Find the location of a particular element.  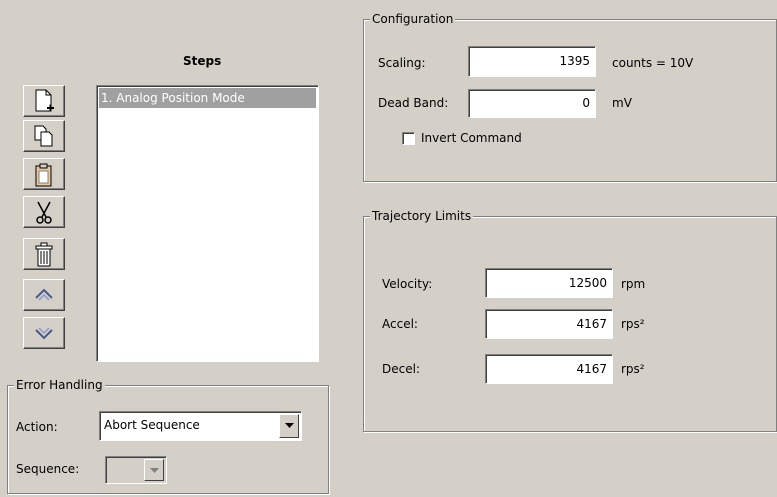

new-step-button is located at coordinates (44, 101).